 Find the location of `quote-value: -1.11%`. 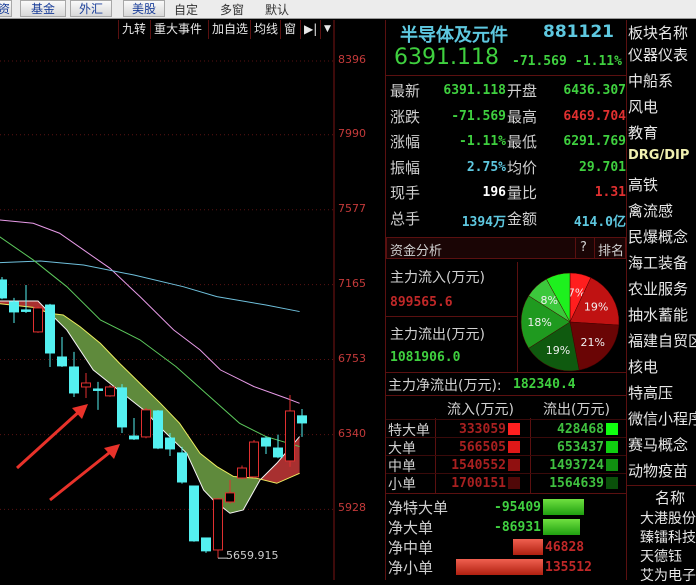

quote-value: -1.11% is located at coordinates (482, 141).